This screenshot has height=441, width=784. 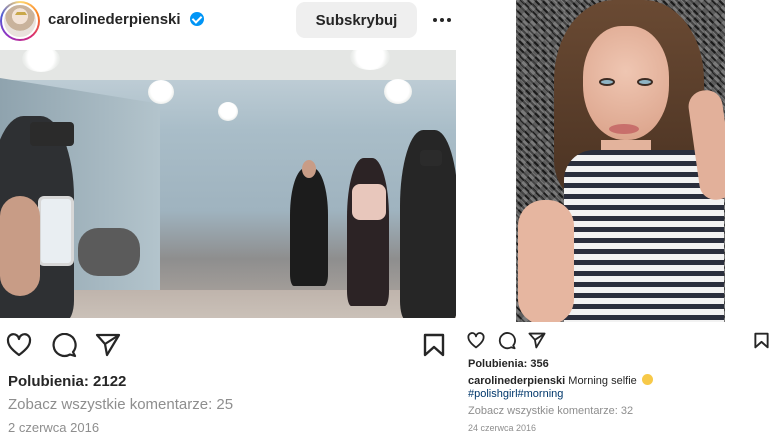 What do you see at coordinates (442, 20) in the screenshot?
I see `more-options-icon` at bounding box center [442, 20].